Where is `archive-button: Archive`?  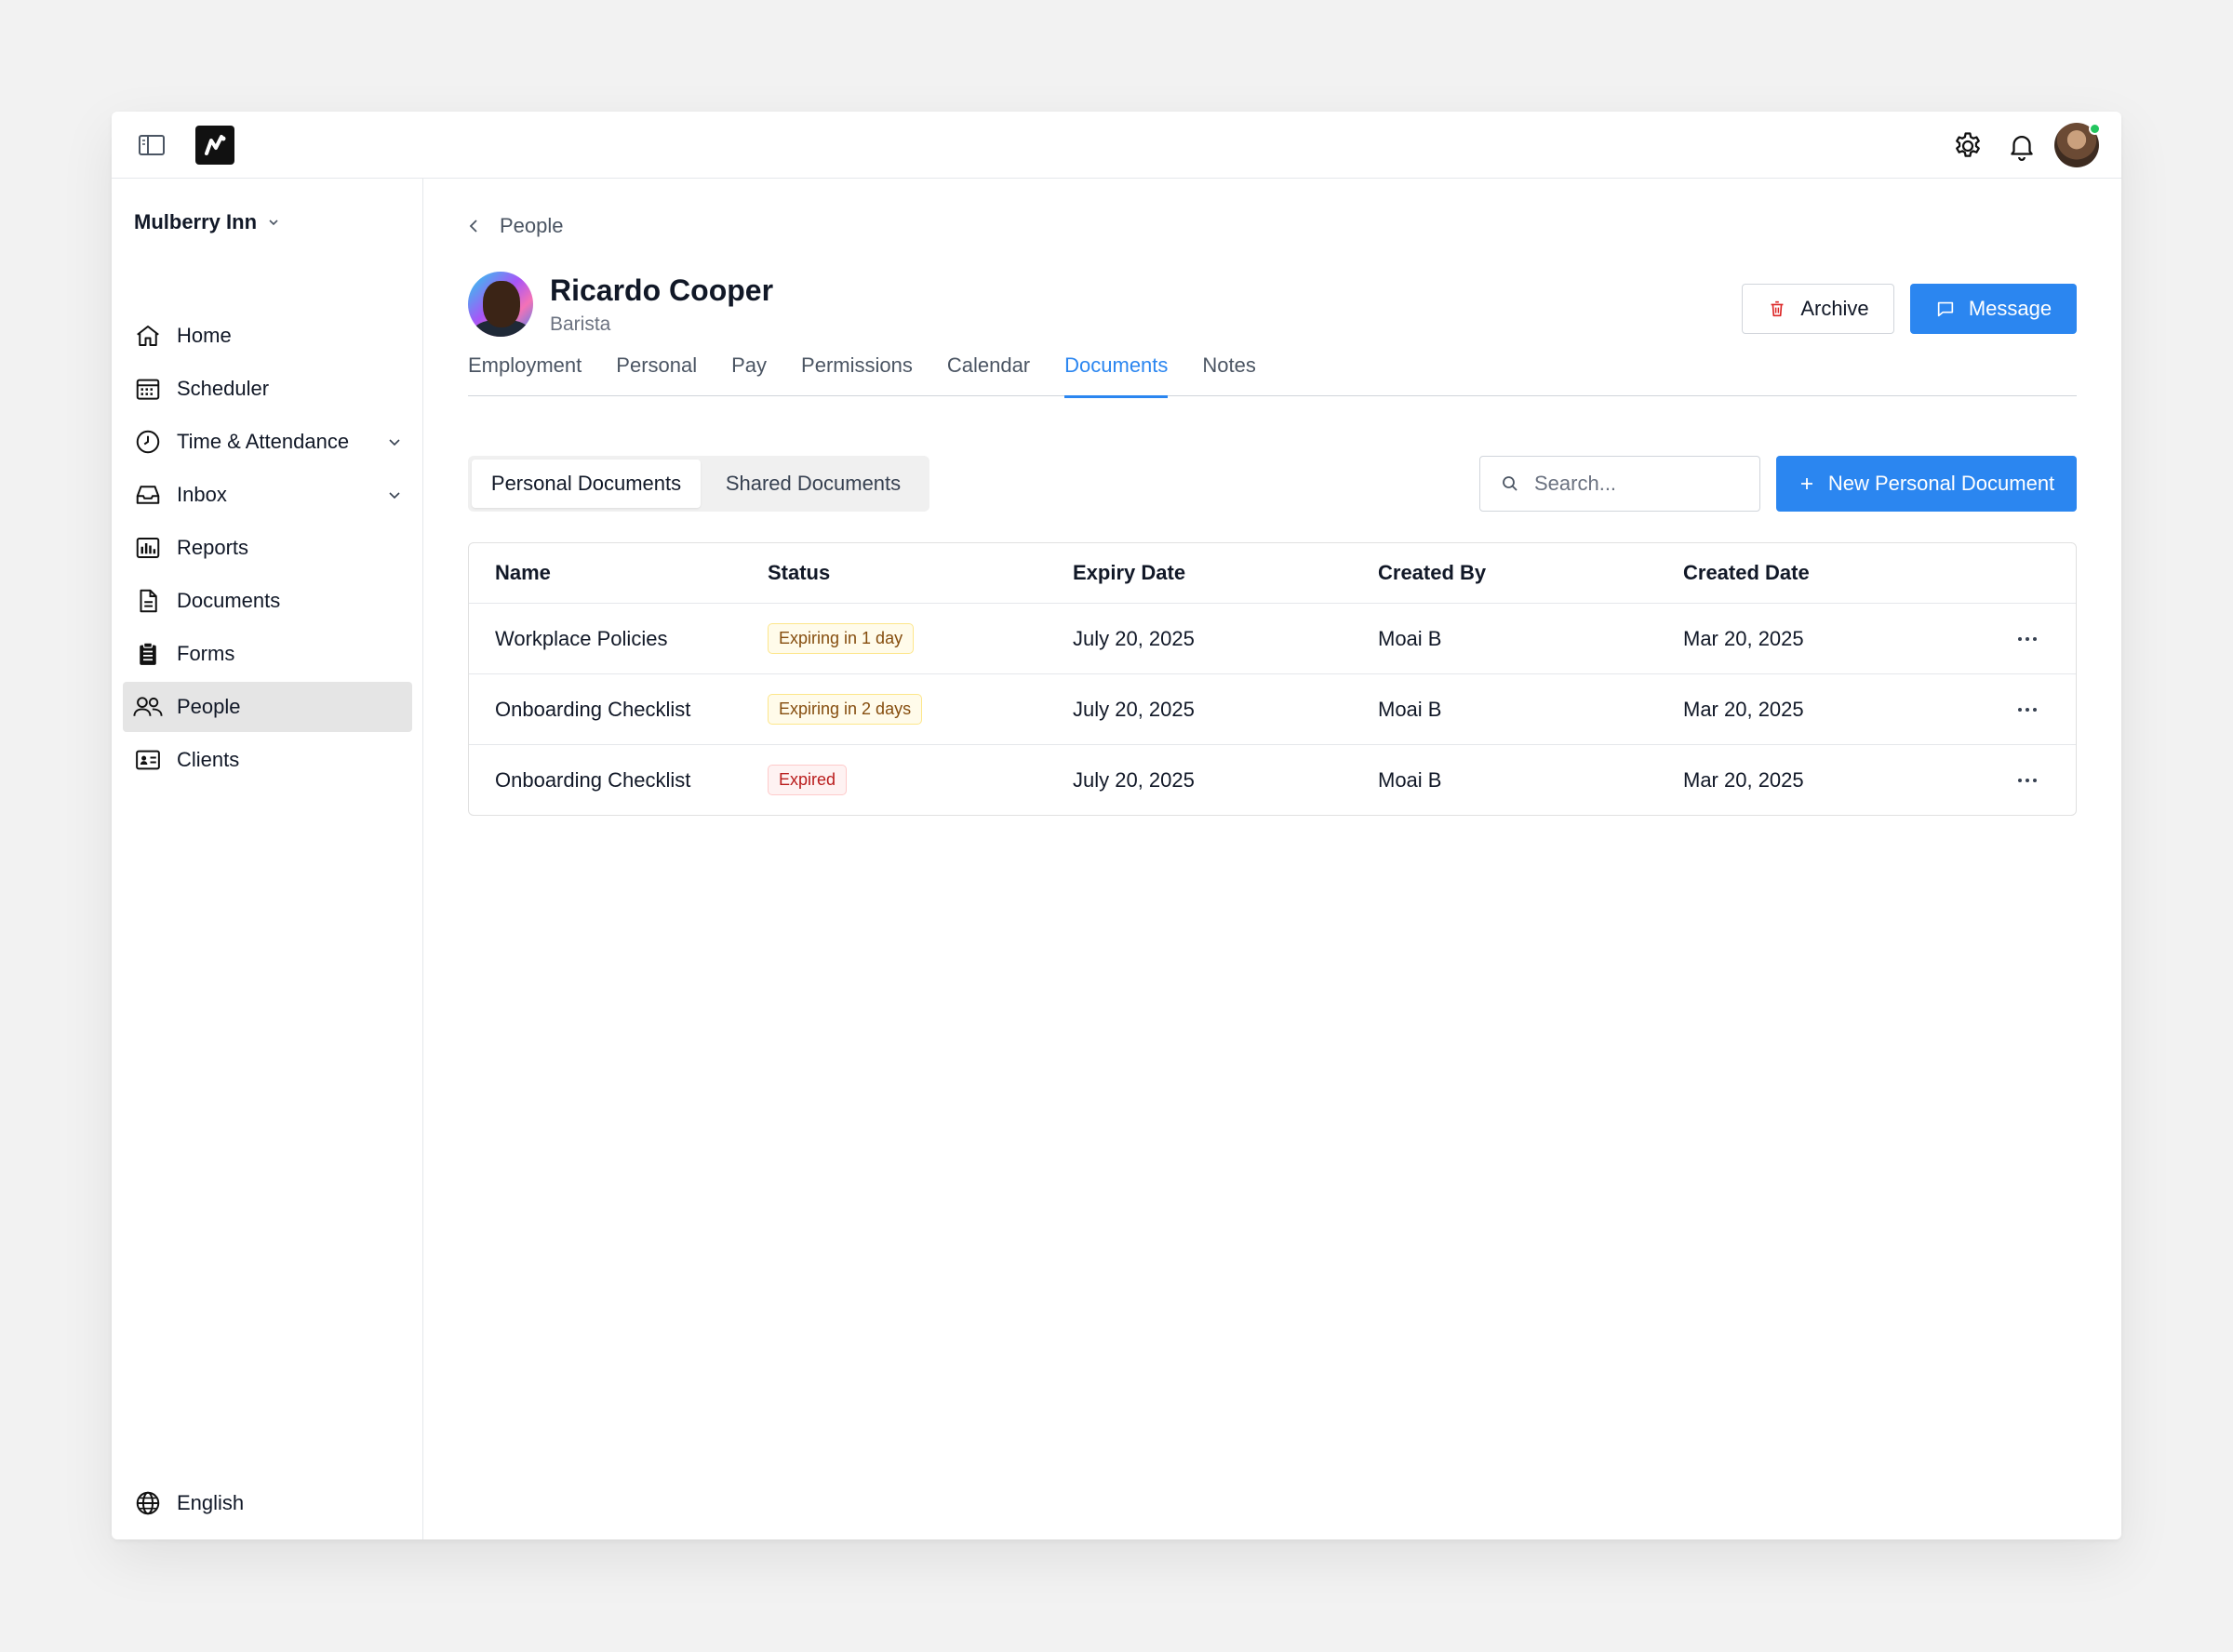 archive-button: Archive is located at coordinates (1818, 309).